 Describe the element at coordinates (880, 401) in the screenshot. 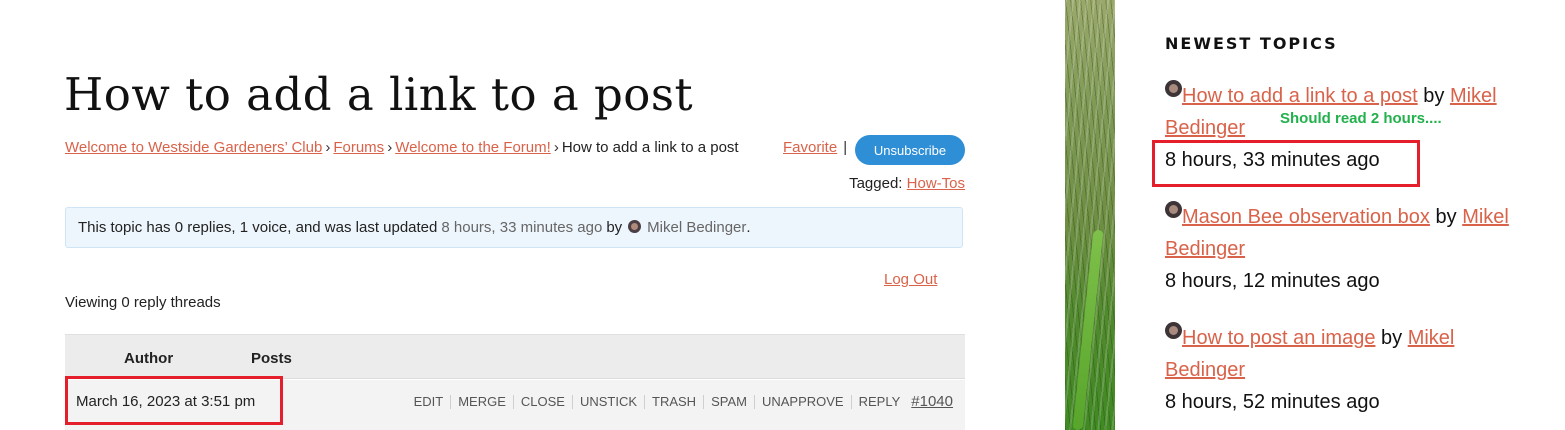

I see `reply-link: REPLY` at that location.